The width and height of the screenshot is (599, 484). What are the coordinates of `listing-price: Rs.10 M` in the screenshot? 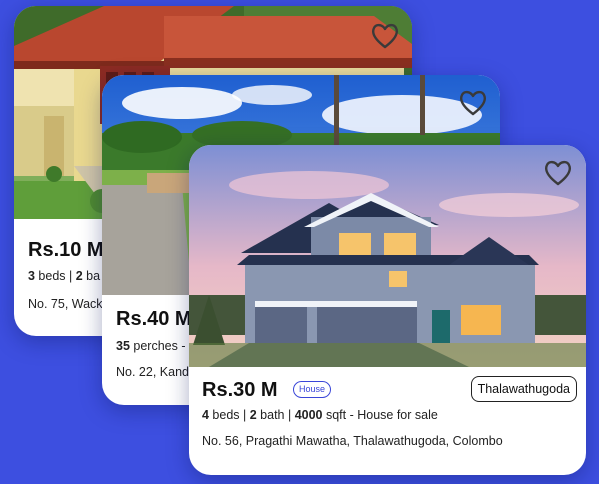 It's located at (66, 250).